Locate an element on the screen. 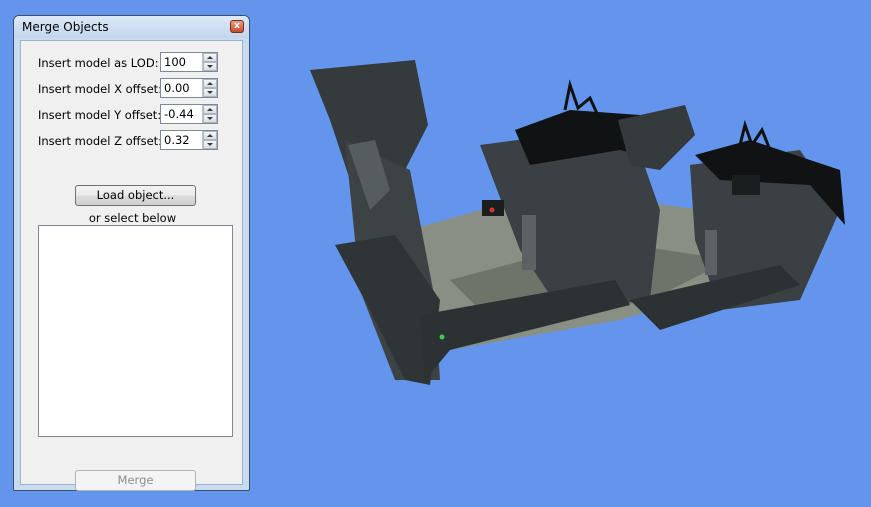 The image size is (871, 507). x-offset-input: 0.00 is located at coordinates (189, 88).